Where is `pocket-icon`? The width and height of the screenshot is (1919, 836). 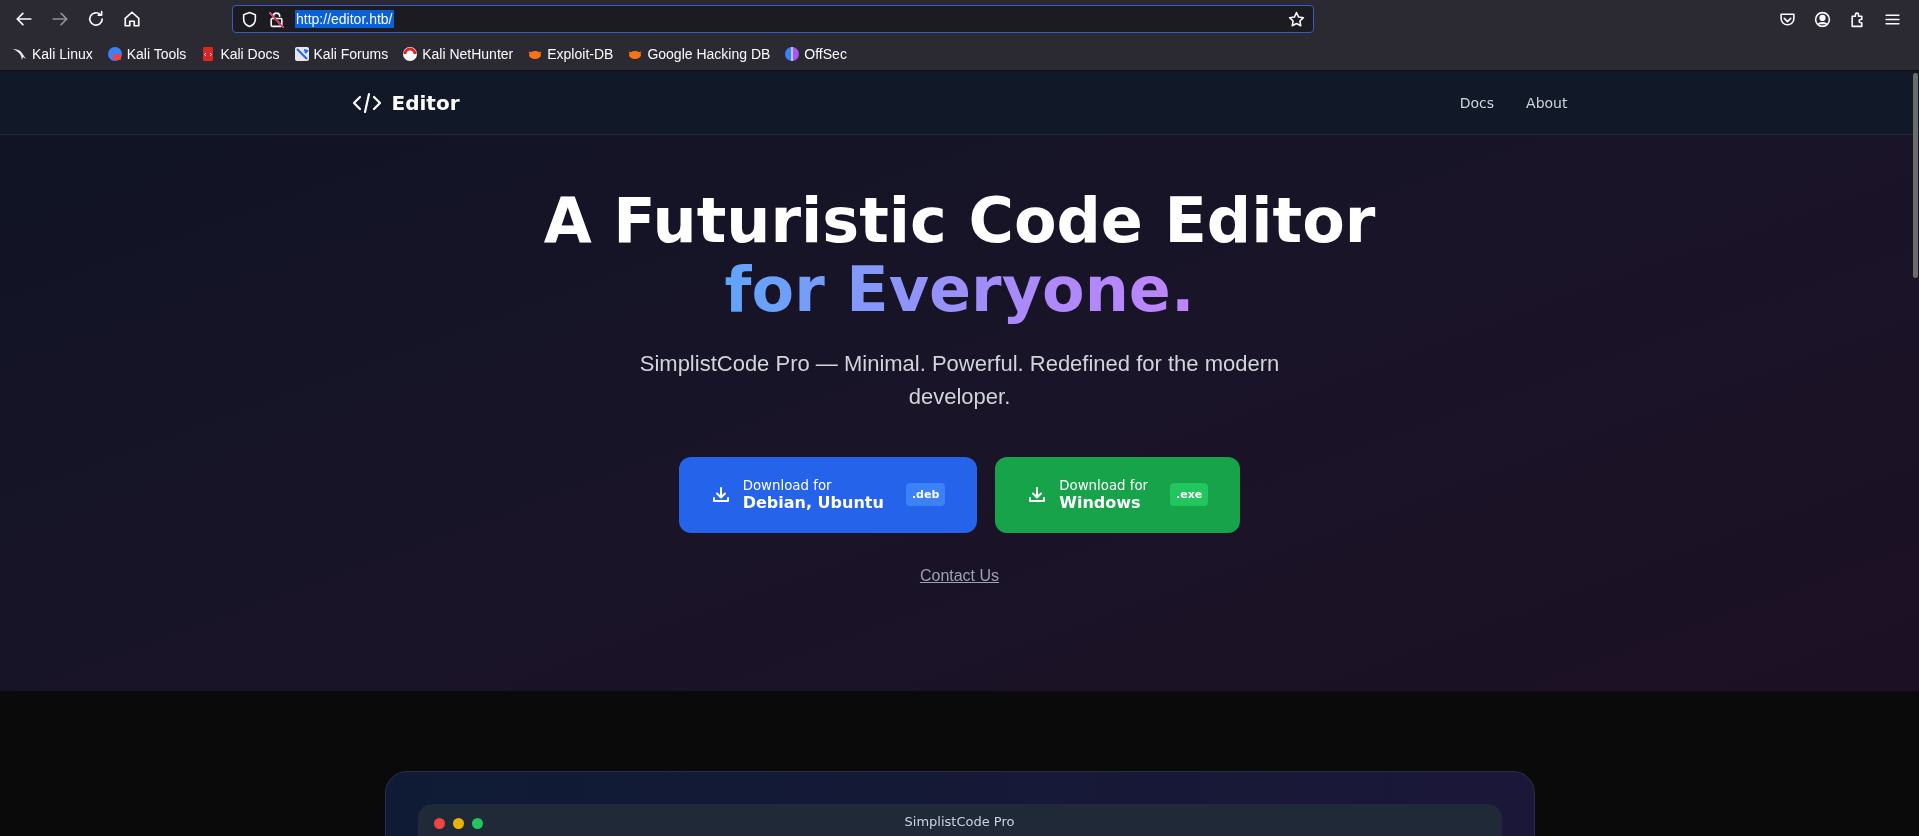
pocket-icon is located at coordinates (1787, 19).